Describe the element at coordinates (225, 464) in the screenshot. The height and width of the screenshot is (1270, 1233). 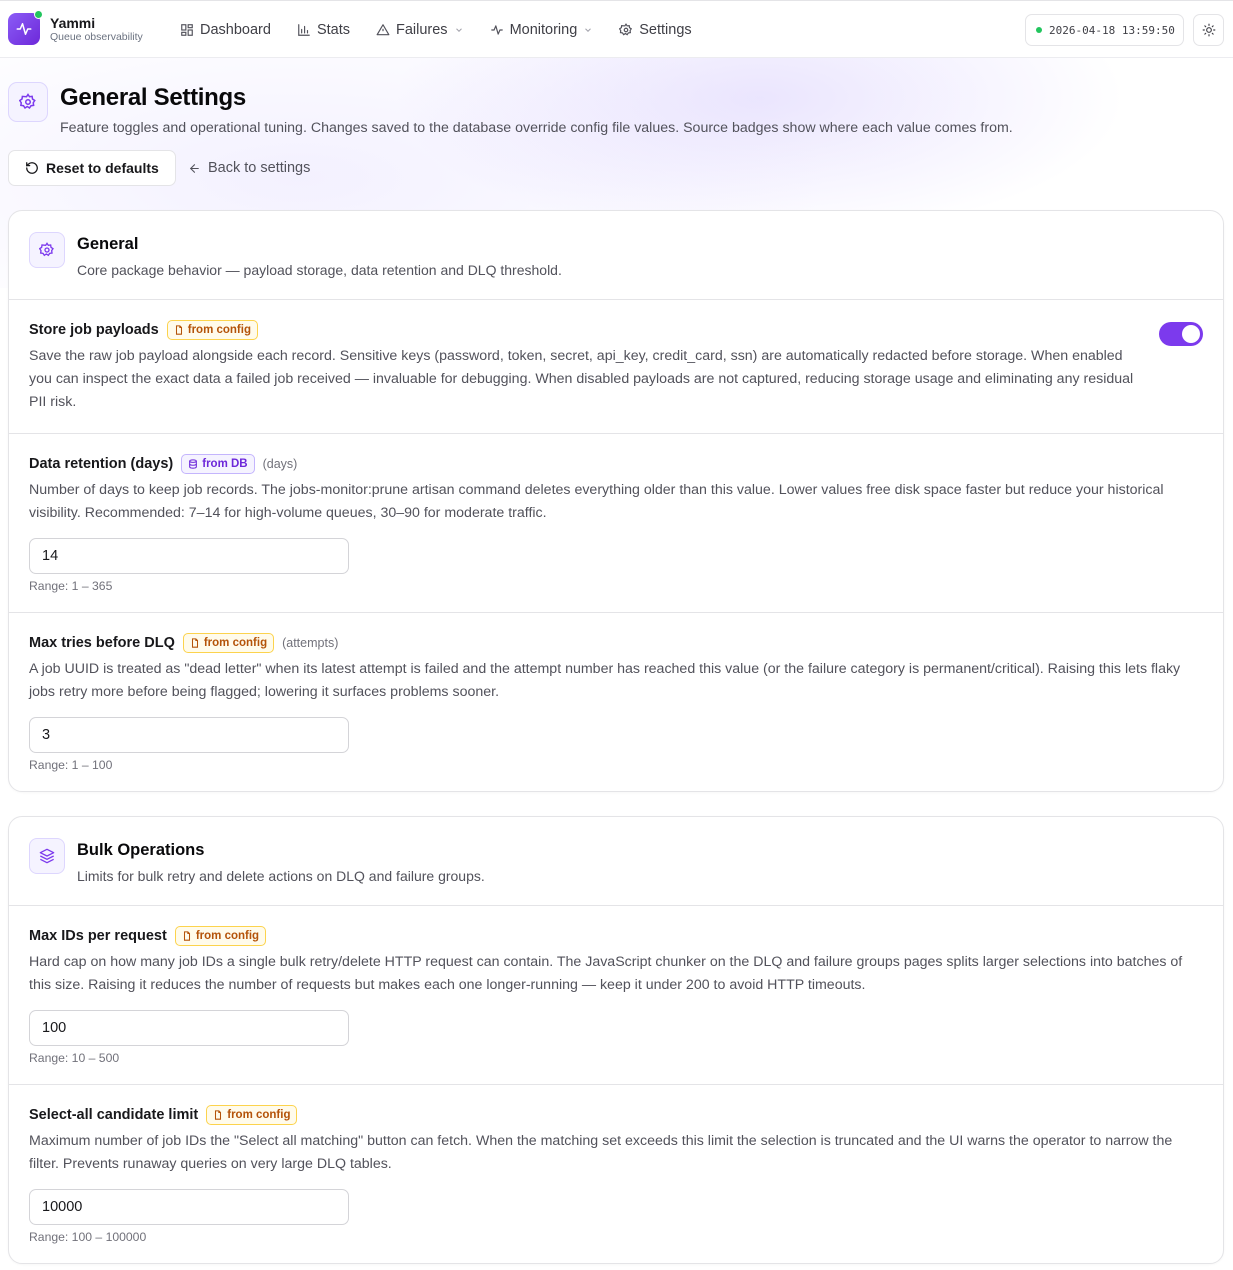
I see `source-badge-label: from DB` at that location.